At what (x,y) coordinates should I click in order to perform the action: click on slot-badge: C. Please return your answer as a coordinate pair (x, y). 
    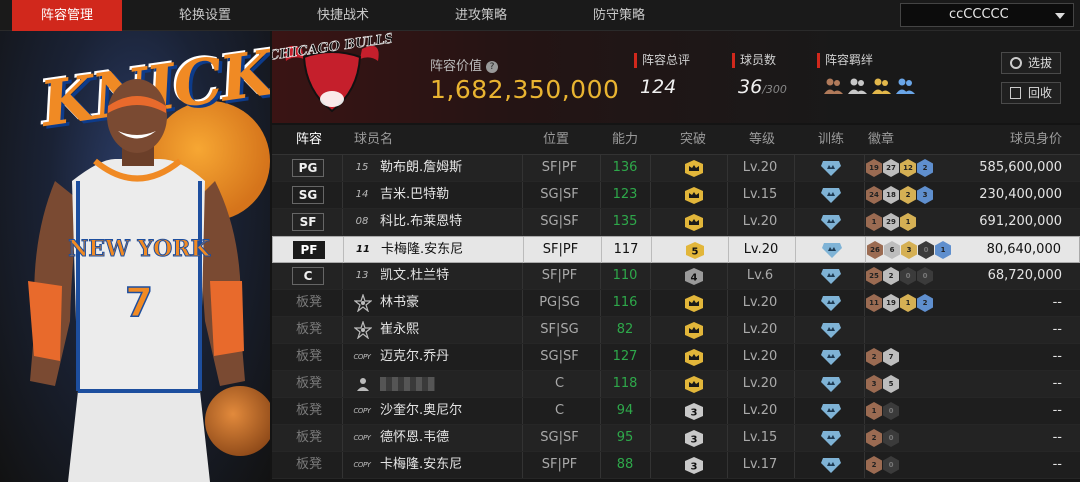
    Looking at the image, I should click on (308, 276).